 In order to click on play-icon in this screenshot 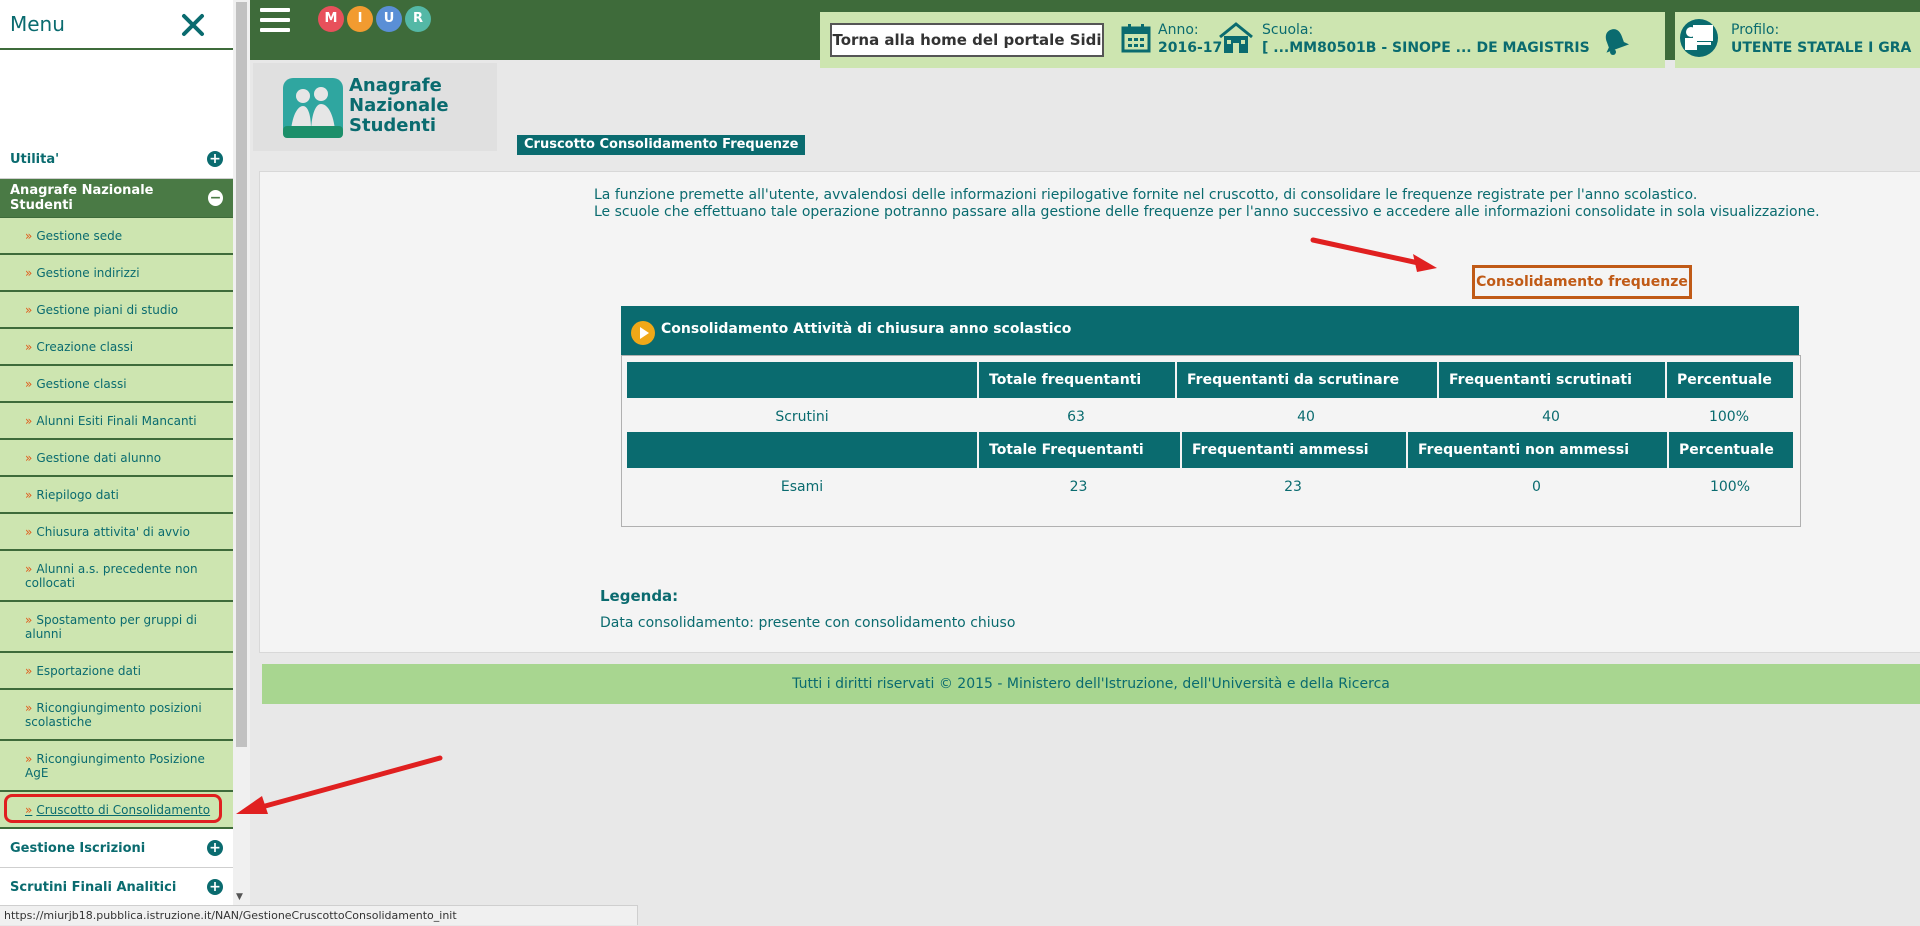, I will do `click(643, 333)`.